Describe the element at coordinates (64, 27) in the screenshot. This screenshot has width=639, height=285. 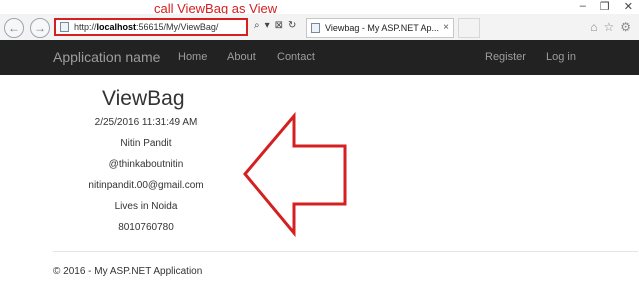
I see `page-icon` at that location.